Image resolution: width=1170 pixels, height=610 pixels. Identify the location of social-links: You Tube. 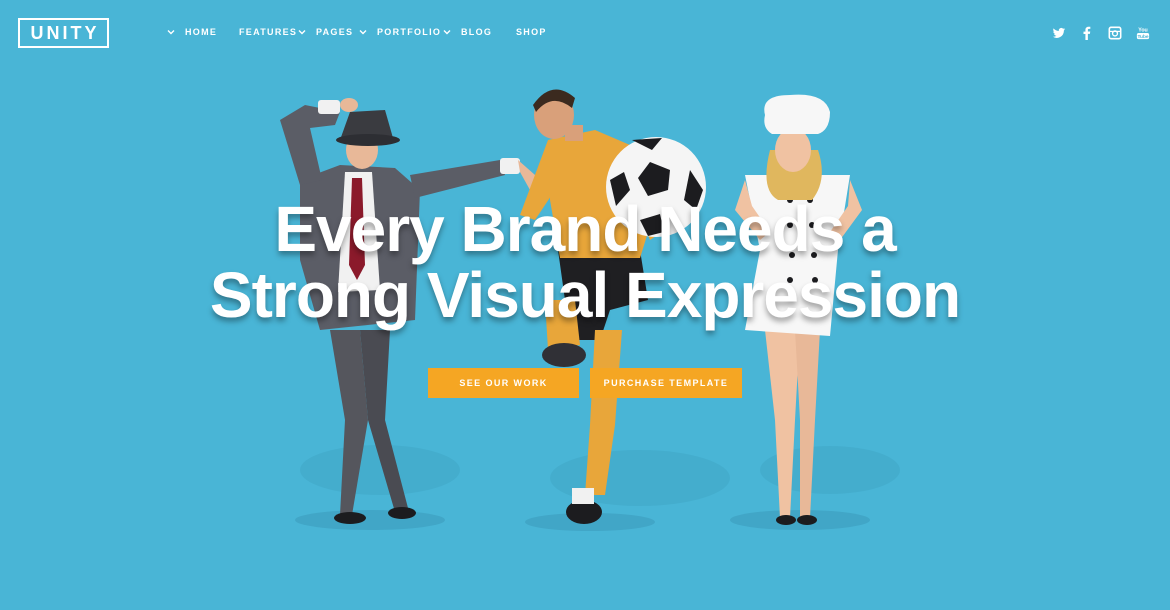
(1101, 33).